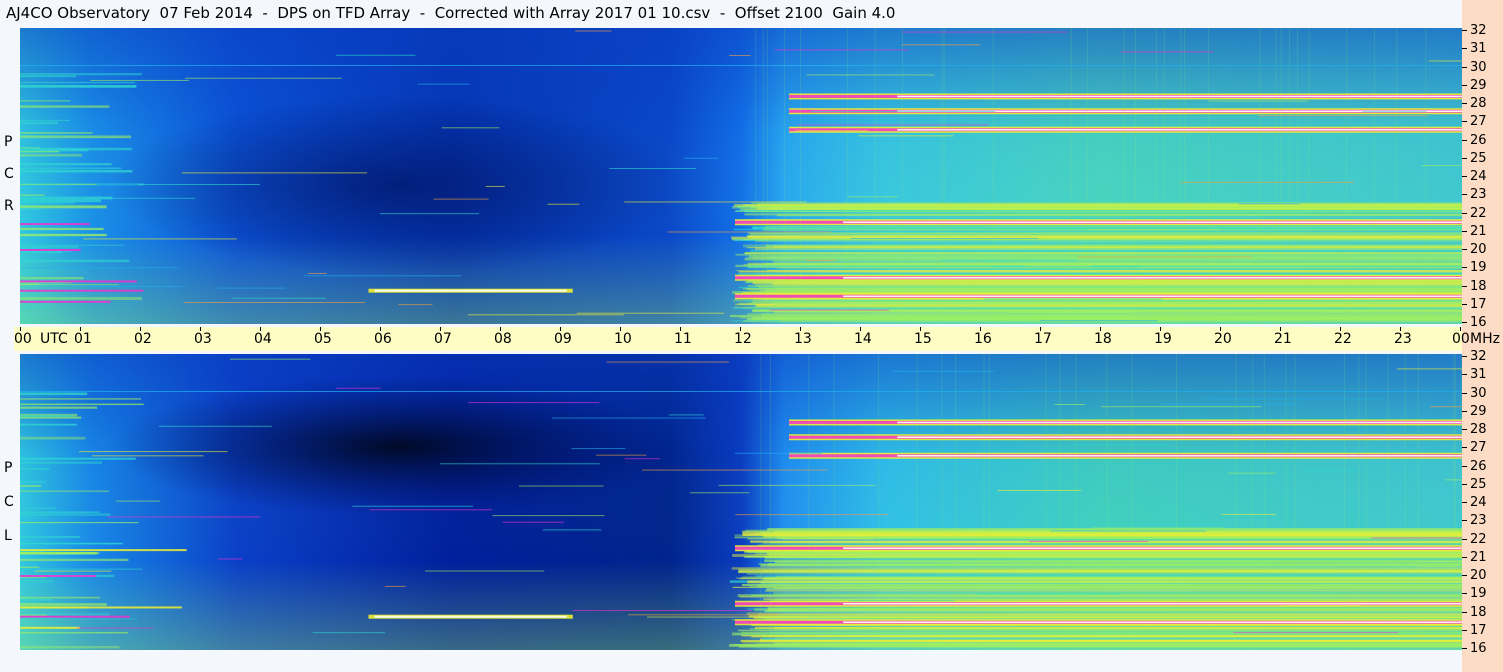  What do you see at coordinates (9, 502) in the screenshot?
I see `lcp-label-c: C` at bounding box center [9, 502].